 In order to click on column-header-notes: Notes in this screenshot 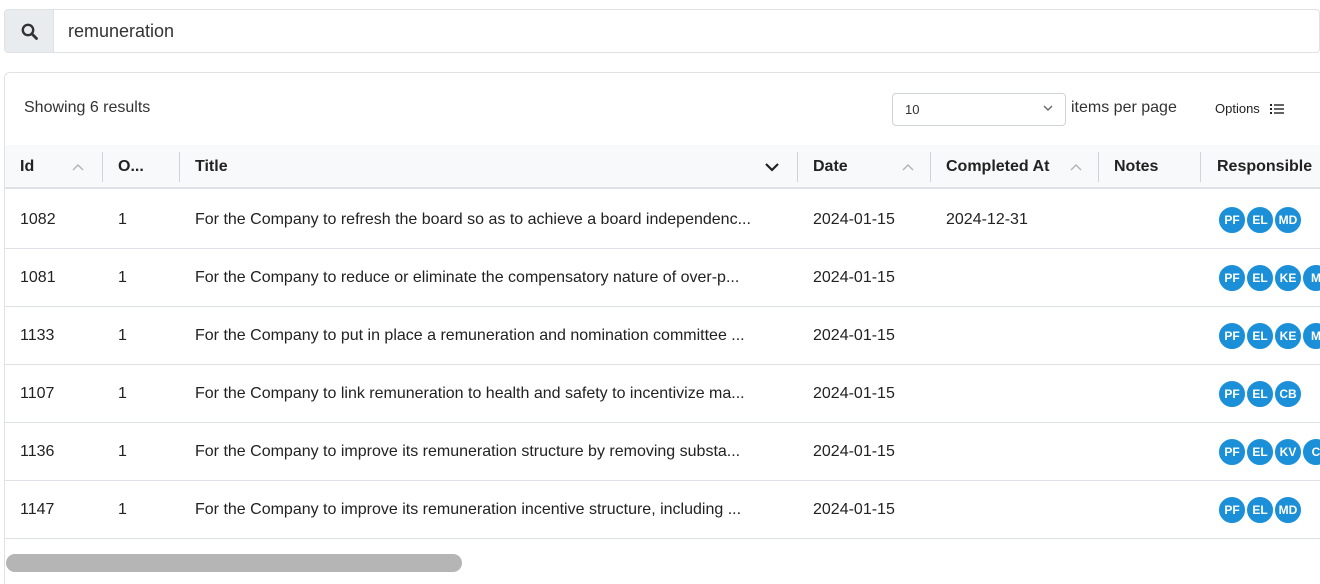, I will do `click(1150, 167)`.